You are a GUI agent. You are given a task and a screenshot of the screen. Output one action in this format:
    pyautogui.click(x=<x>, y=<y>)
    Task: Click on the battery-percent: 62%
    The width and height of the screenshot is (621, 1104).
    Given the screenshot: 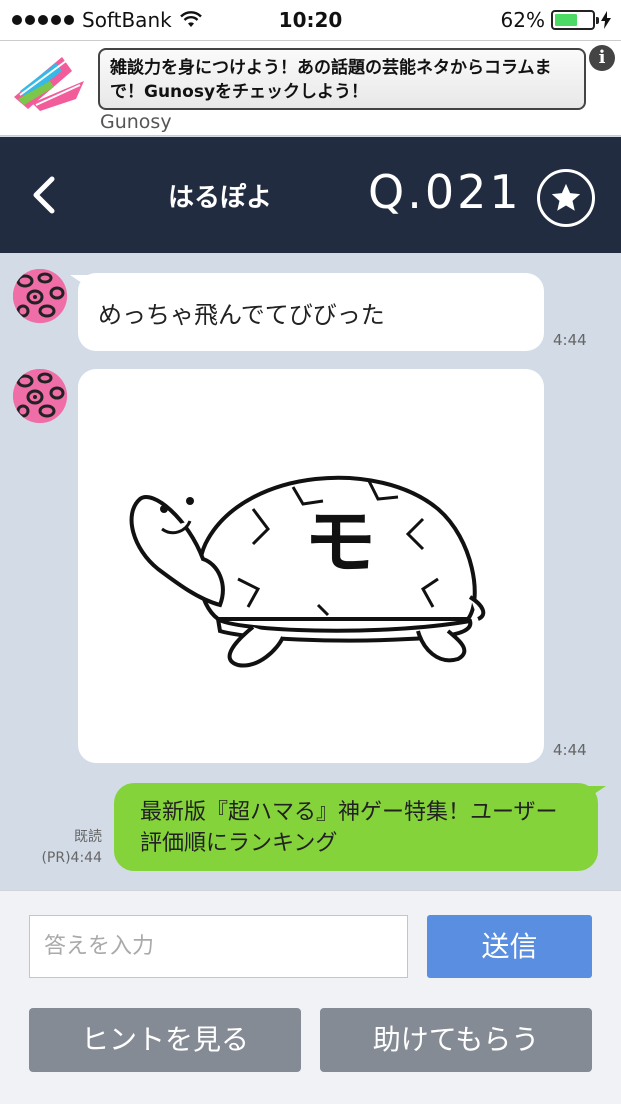 What is the action you would take?
    pyautogui.click(x=522, y=20)
    